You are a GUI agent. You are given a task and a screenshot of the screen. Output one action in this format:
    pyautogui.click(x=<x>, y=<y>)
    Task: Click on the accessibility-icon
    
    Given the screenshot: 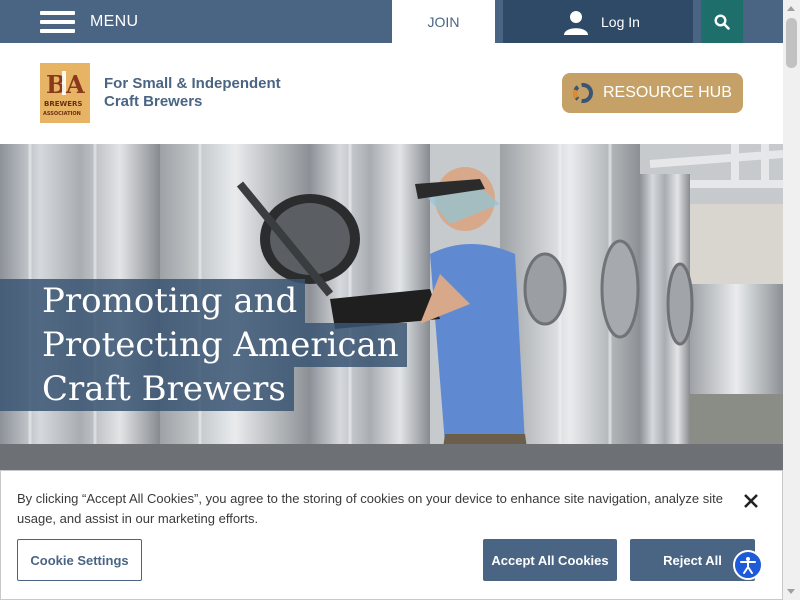 What is the action you would take?
    pyautogui.click(x=748, y=565)
    